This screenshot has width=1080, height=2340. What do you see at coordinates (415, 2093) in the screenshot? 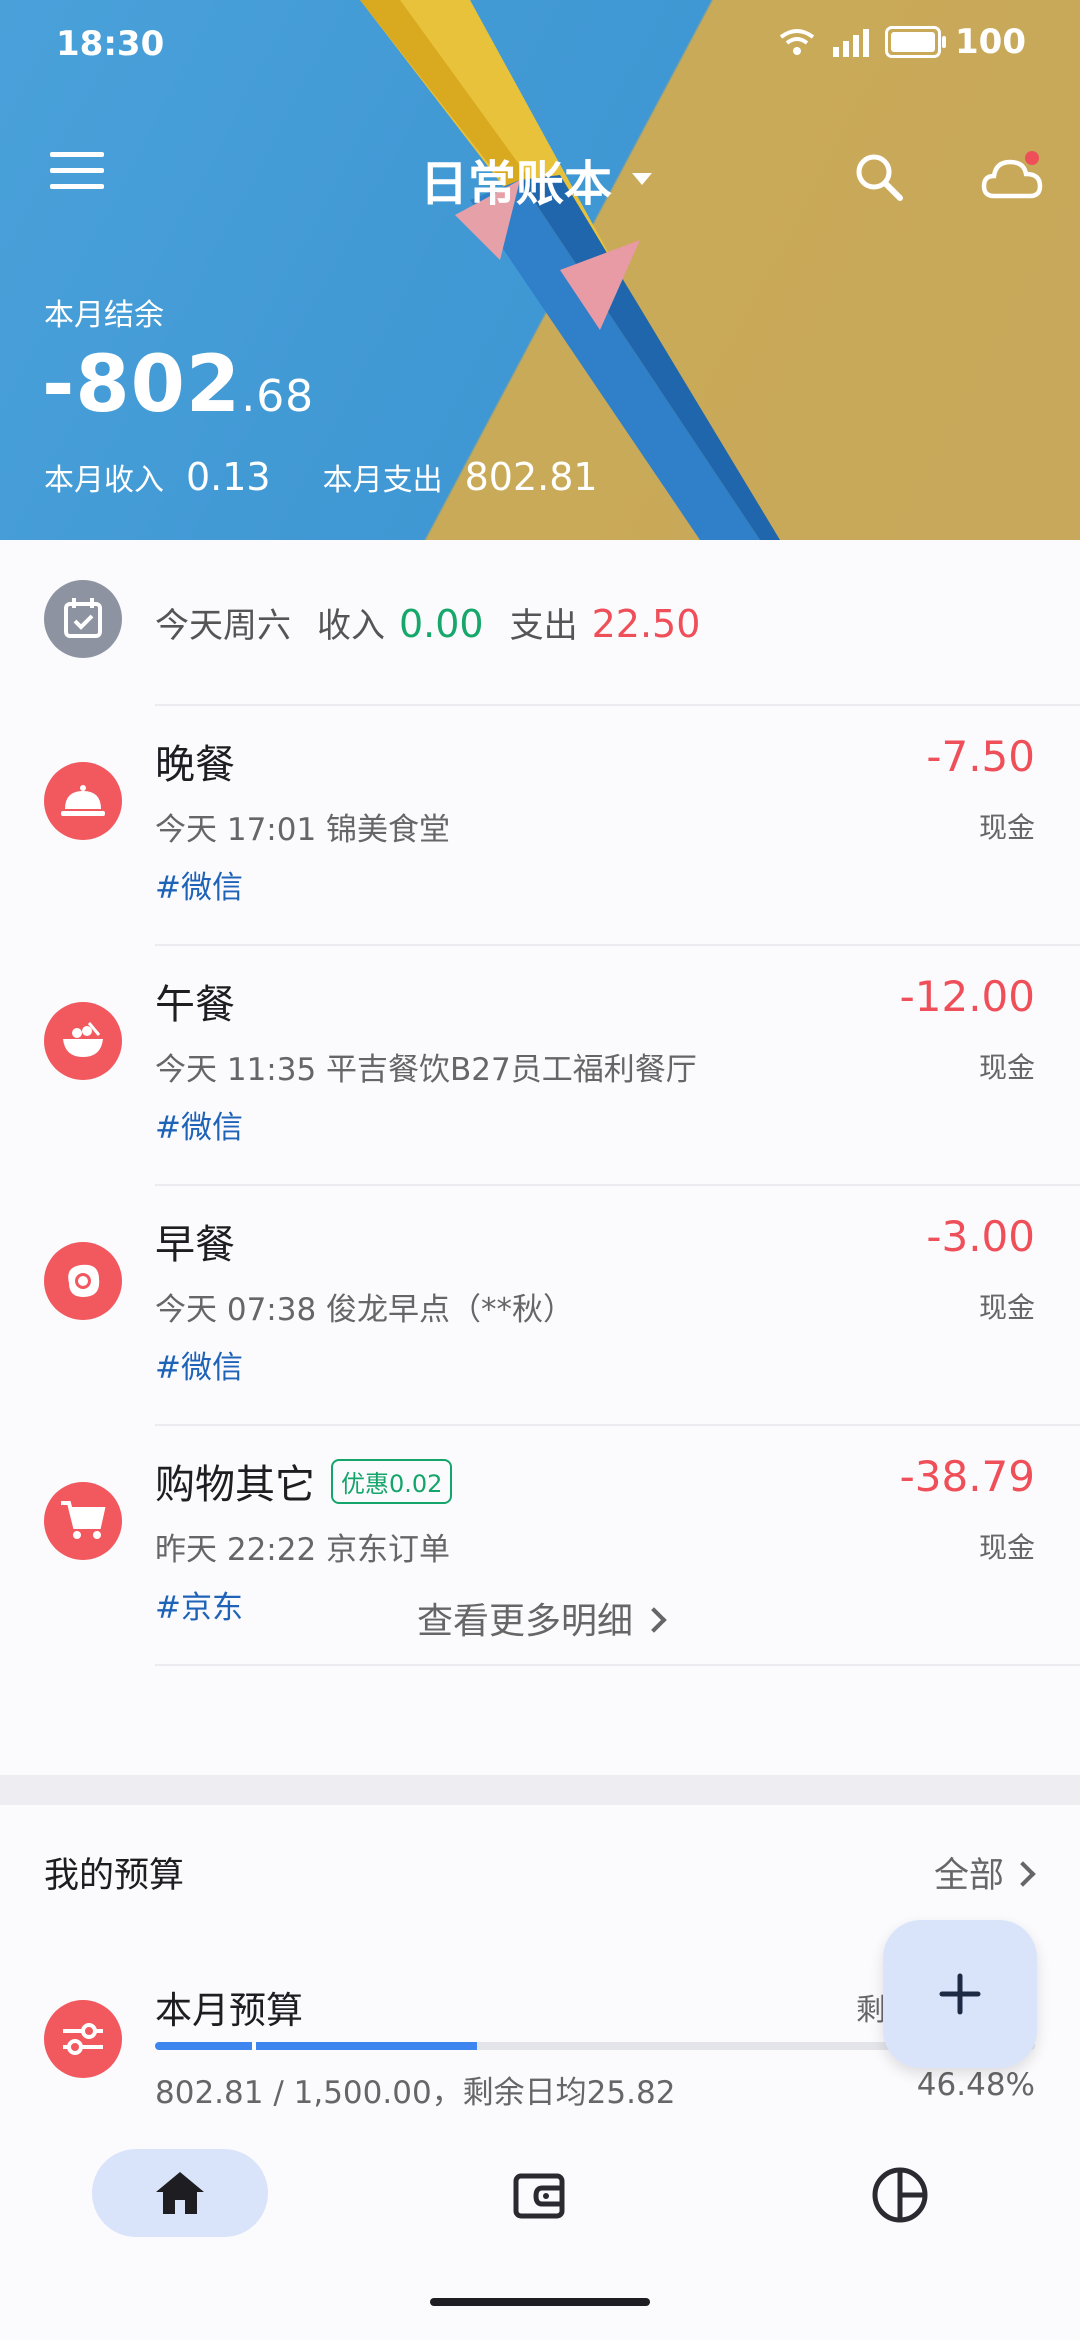
I see `budget-amount: 802.81 / 1,500.00，剩余日均25.82` at bounding box center [415, 2093].